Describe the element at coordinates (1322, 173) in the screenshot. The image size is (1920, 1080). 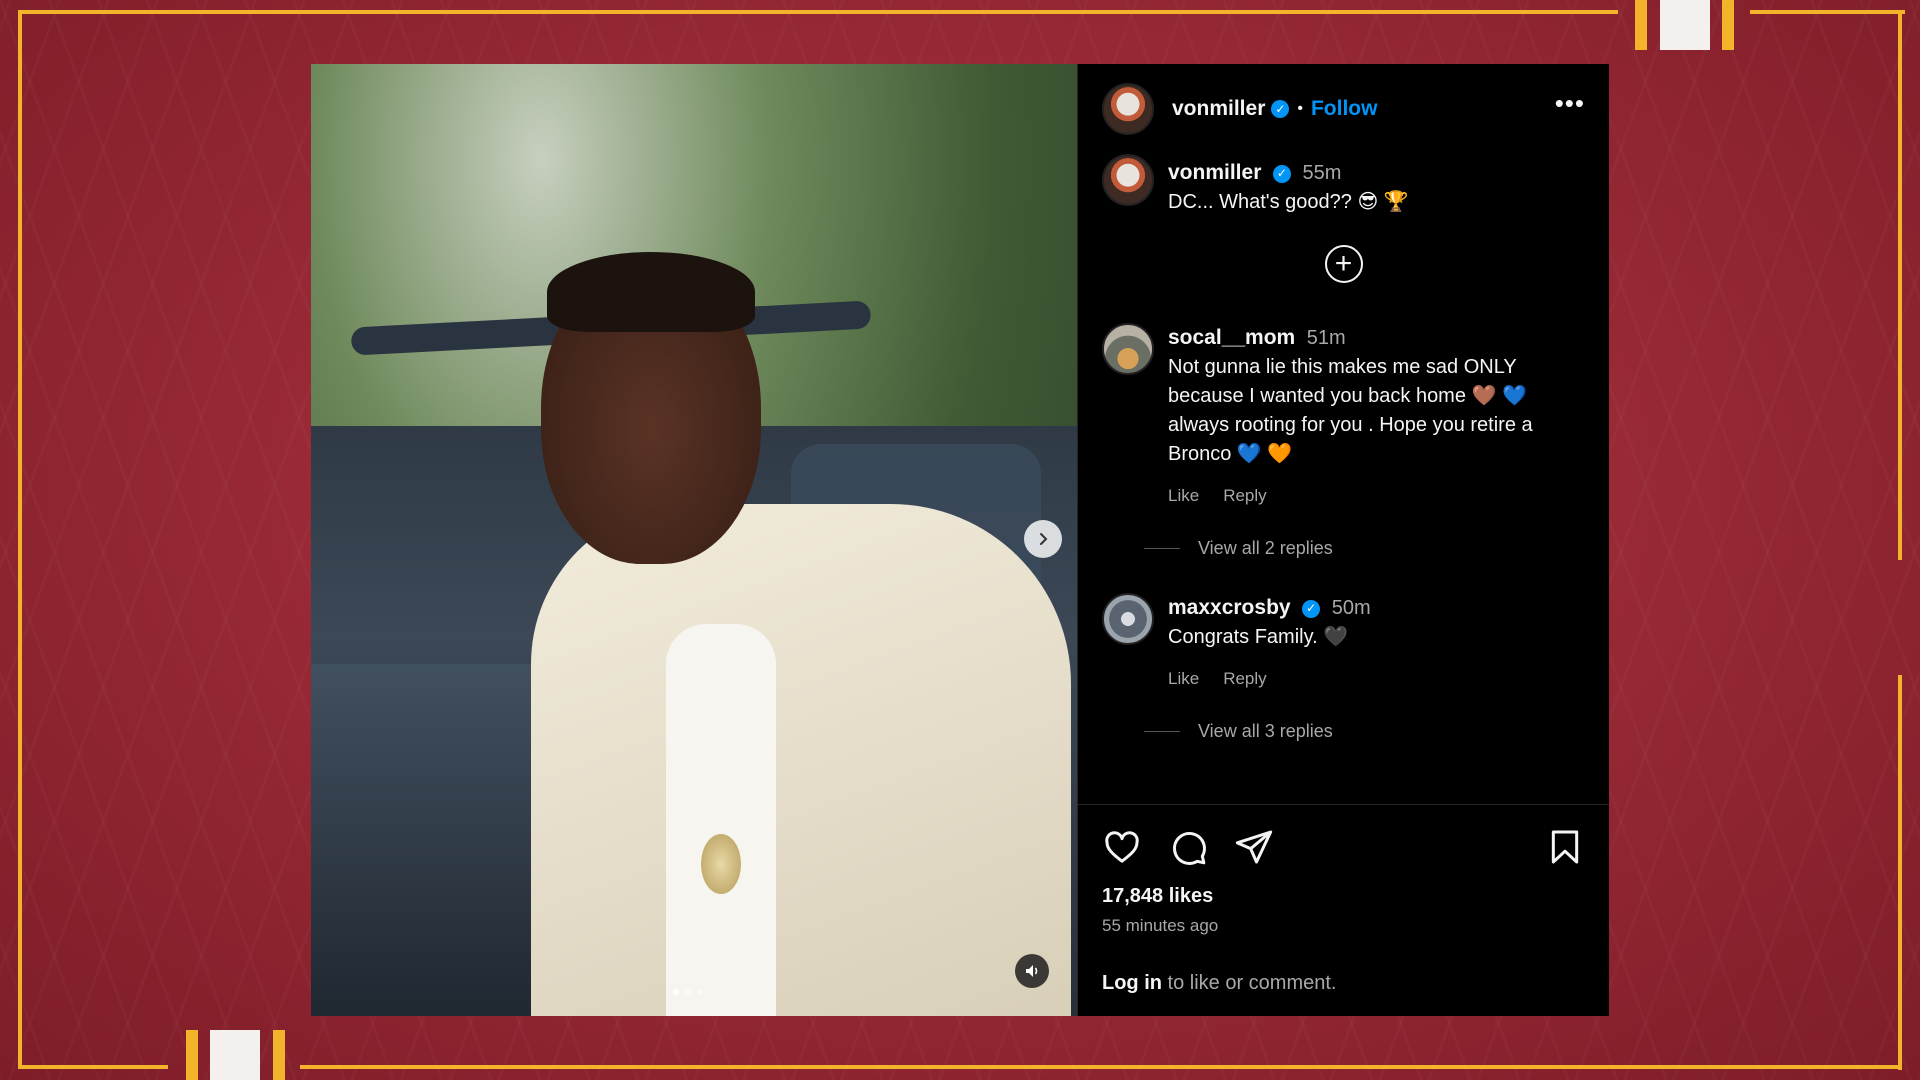
I see `caption-time: 55m` at that location.